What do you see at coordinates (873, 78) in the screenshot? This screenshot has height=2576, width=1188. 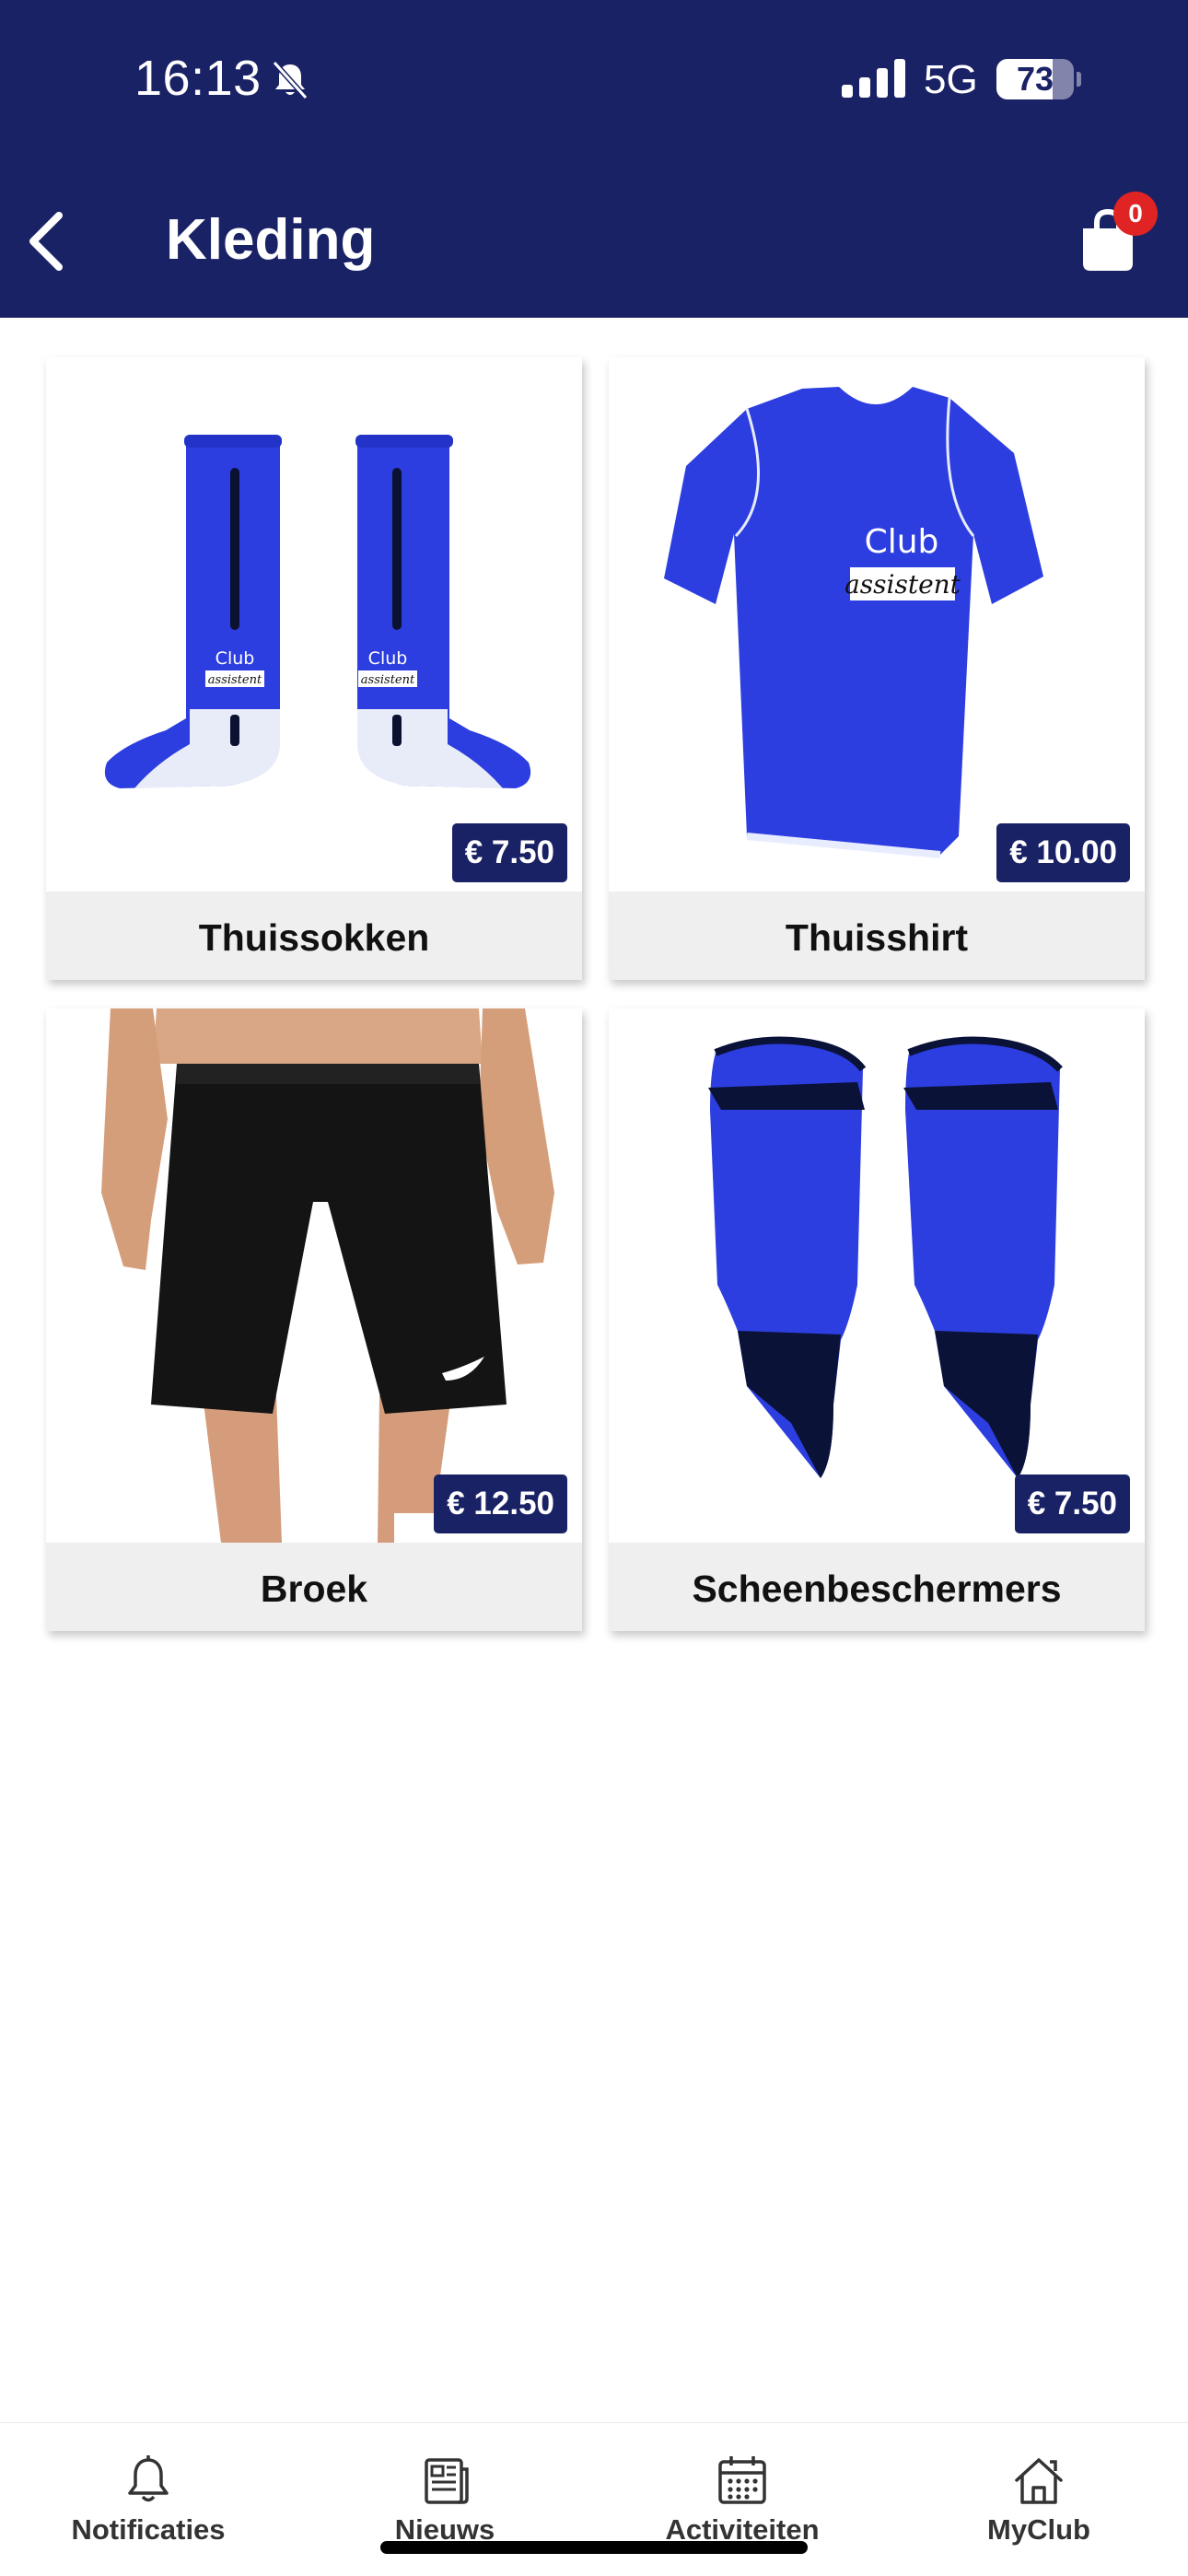 I see `signal-icon` at bounding box center [873, 78].